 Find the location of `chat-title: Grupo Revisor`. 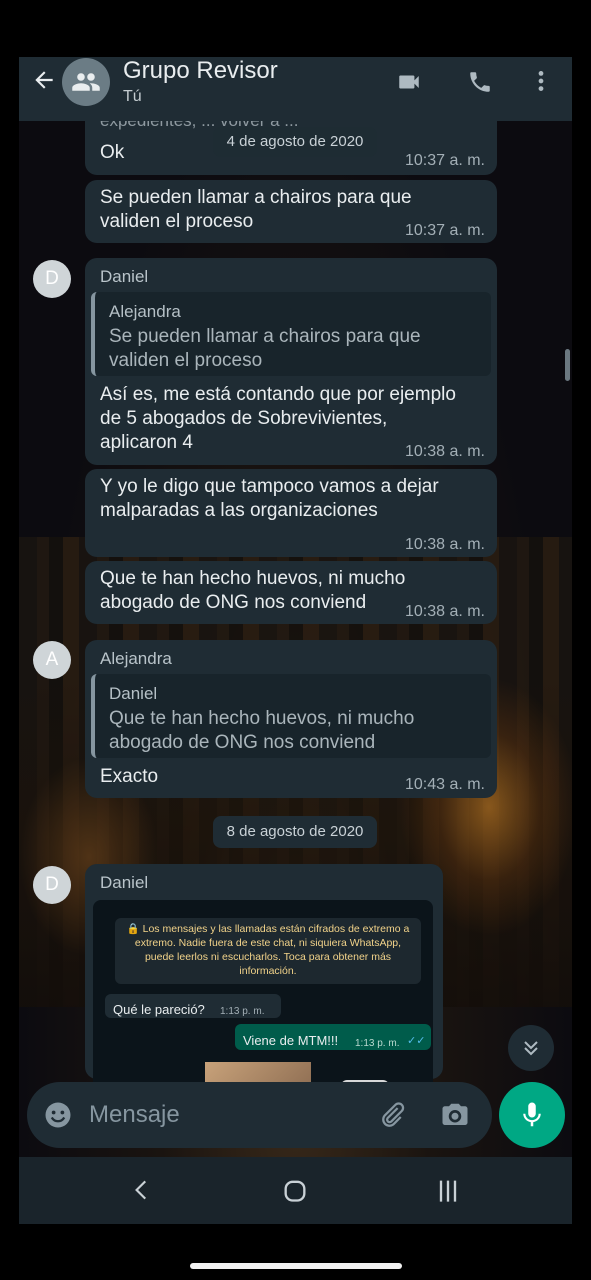

chat-title: Grupo Revisor is located at coordinates (200, 71).